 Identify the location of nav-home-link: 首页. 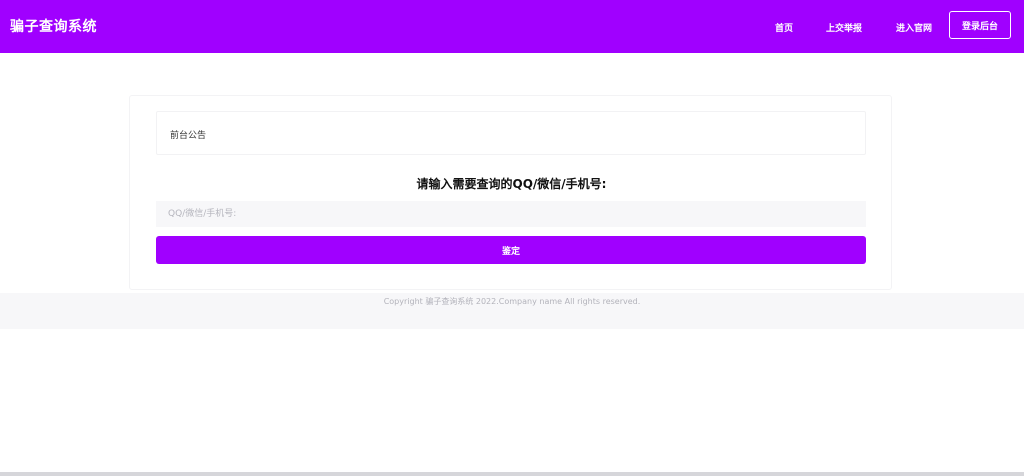
(784, 27).